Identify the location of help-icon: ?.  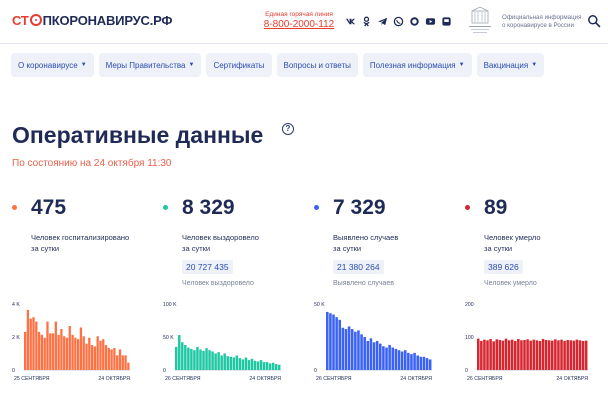
(288, 129).